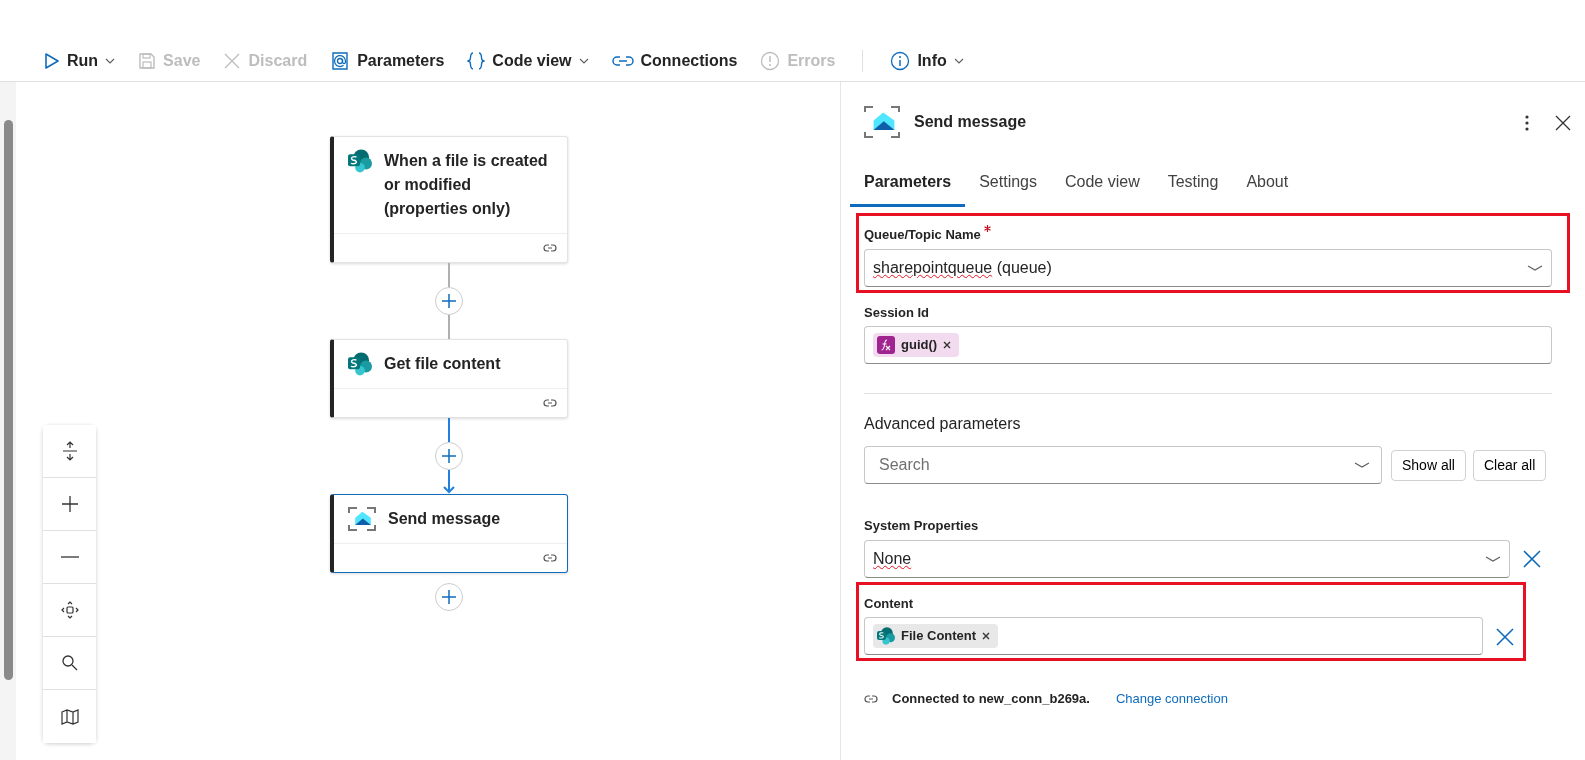 This screenshot has width=1585, height=760. Describe the element at coordinates (449, 533) in the screenshot. I see `action-card: Send message` at that location.